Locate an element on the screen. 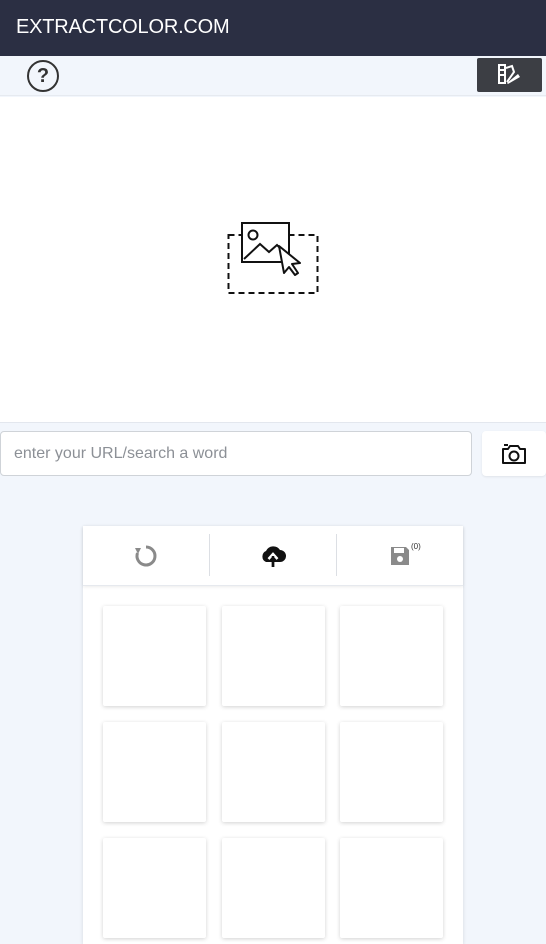  saved-tab: (0) is located at coordinates (400, 556).